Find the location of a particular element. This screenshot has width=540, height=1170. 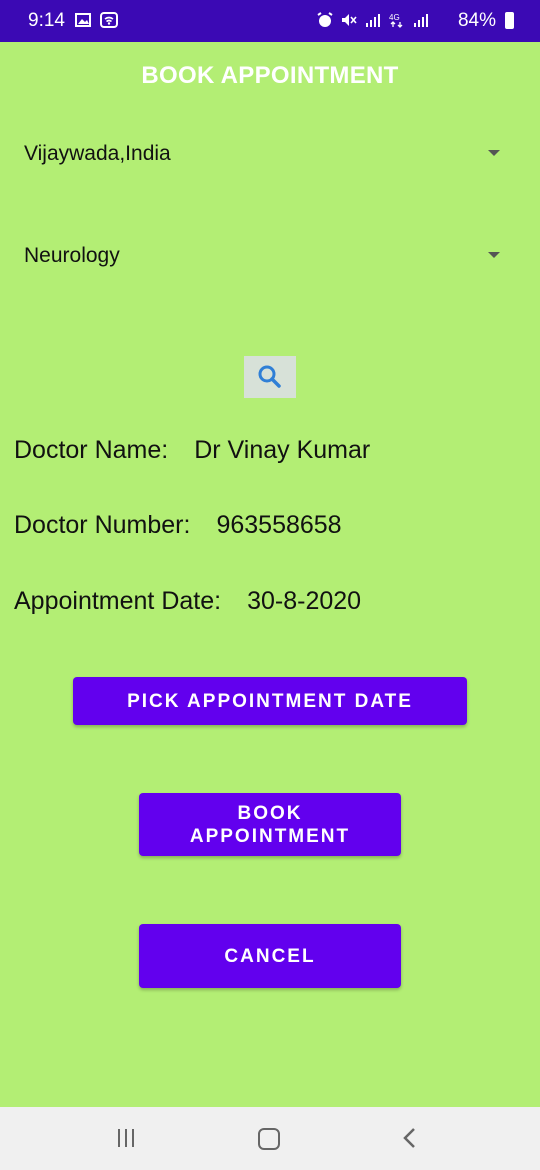

page-title: BOOK APPOINTMENT is located at coordinates (270, 75).